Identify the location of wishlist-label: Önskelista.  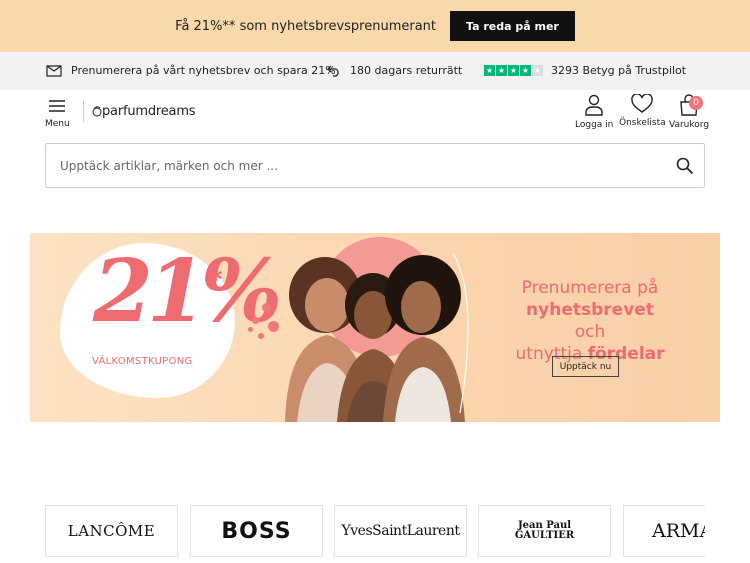
(642, 123).